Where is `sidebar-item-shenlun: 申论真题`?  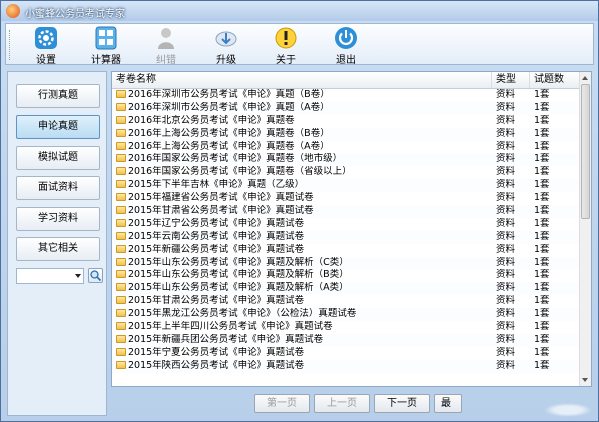 sidebar-item-shenlun: 申论真题 is located at coordinates (58, 127).